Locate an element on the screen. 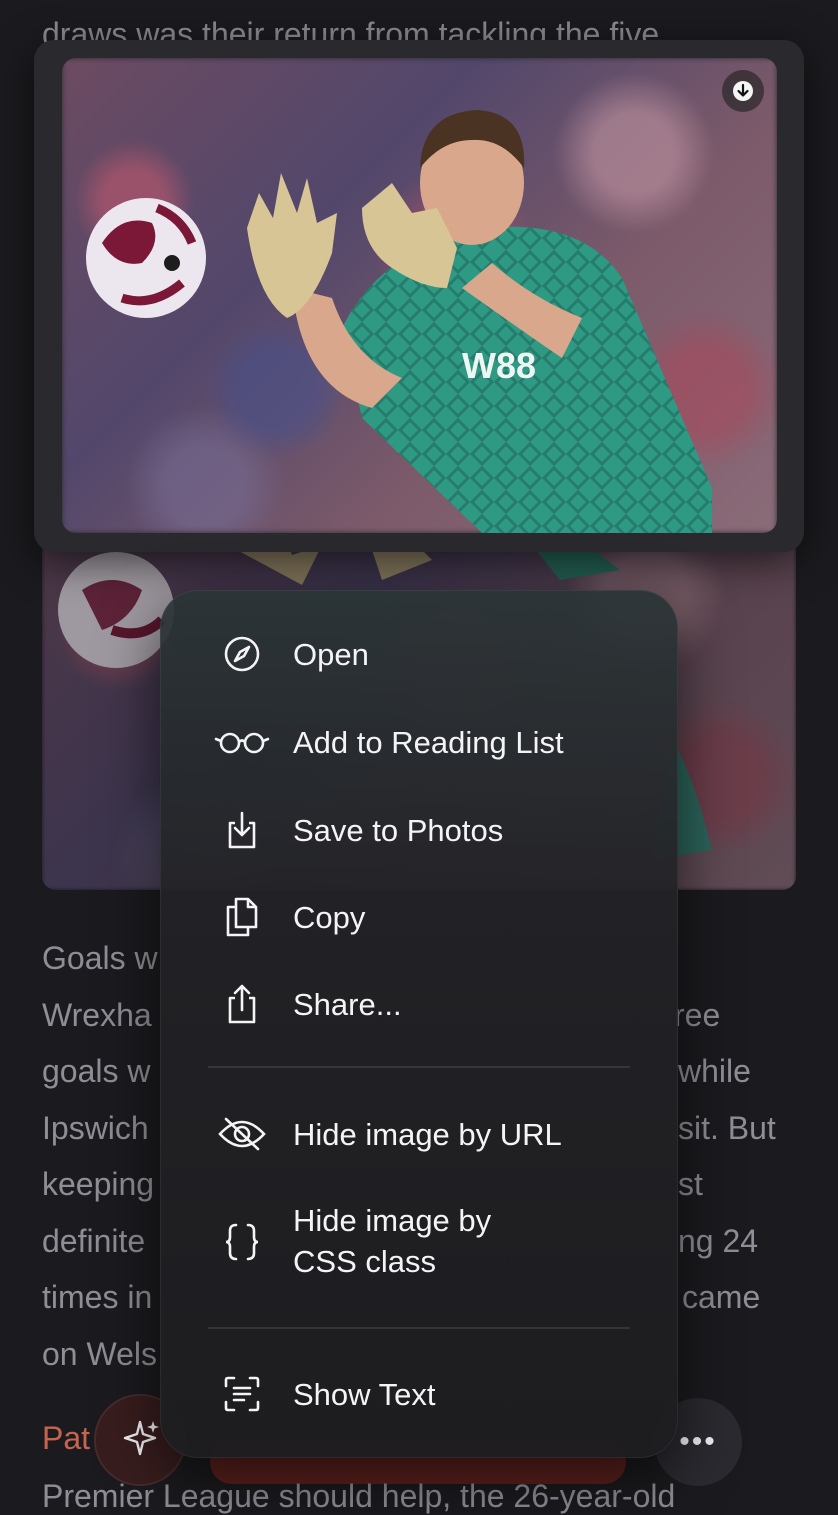  menu-item-label: Show Text is located at coordinates (364, 1394).